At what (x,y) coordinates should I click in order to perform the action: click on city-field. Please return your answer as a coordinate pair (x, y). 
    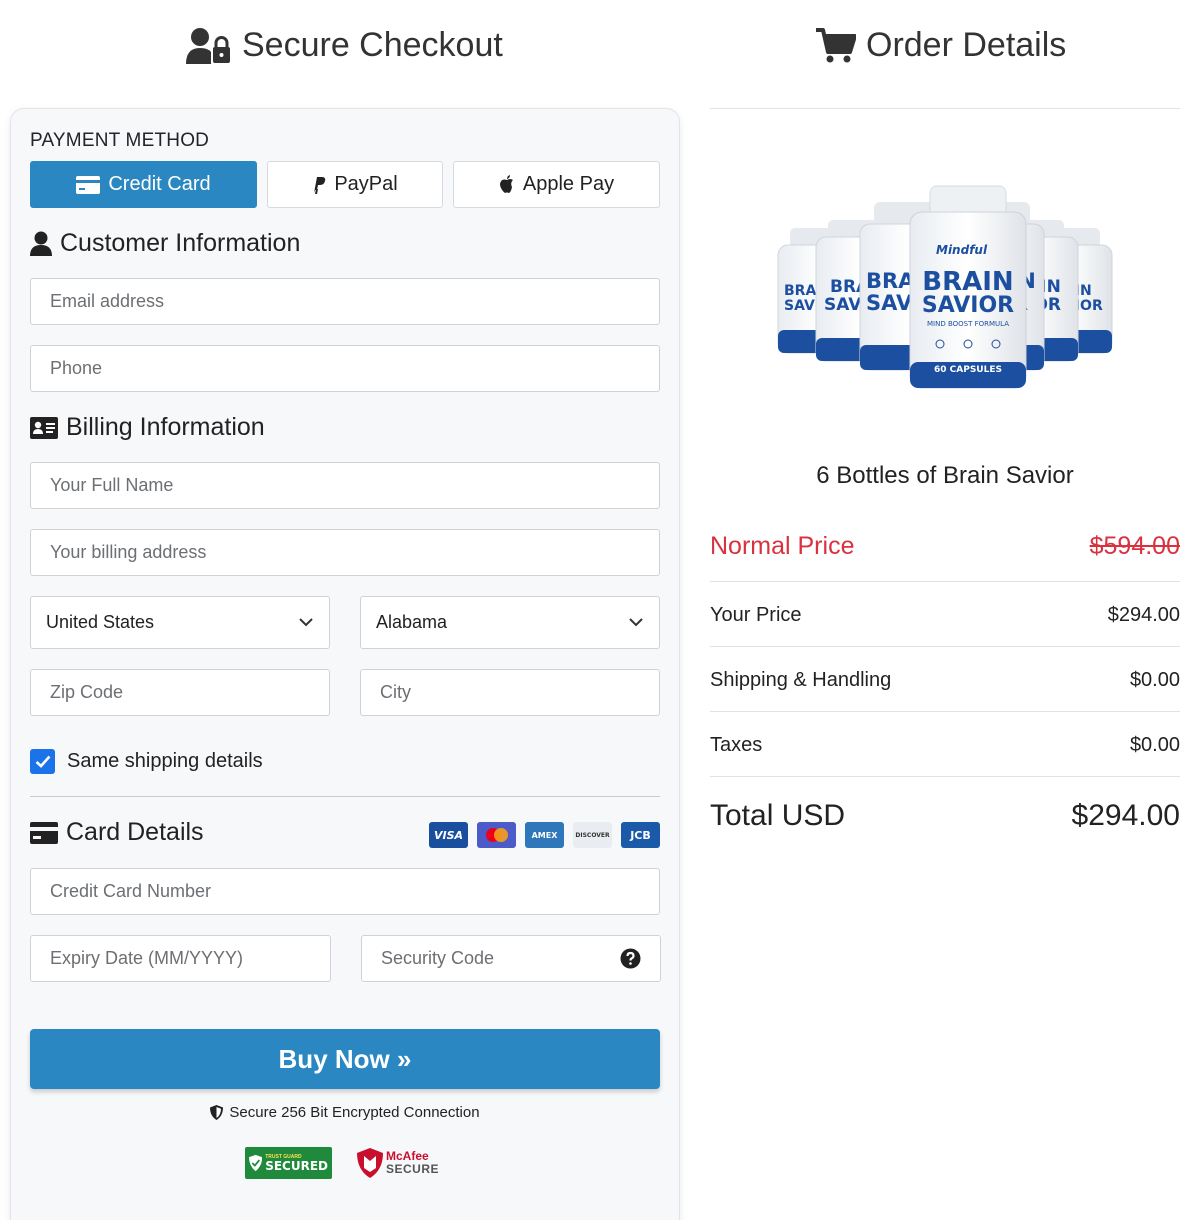
    Looking at the image, I should click on (510, 692).